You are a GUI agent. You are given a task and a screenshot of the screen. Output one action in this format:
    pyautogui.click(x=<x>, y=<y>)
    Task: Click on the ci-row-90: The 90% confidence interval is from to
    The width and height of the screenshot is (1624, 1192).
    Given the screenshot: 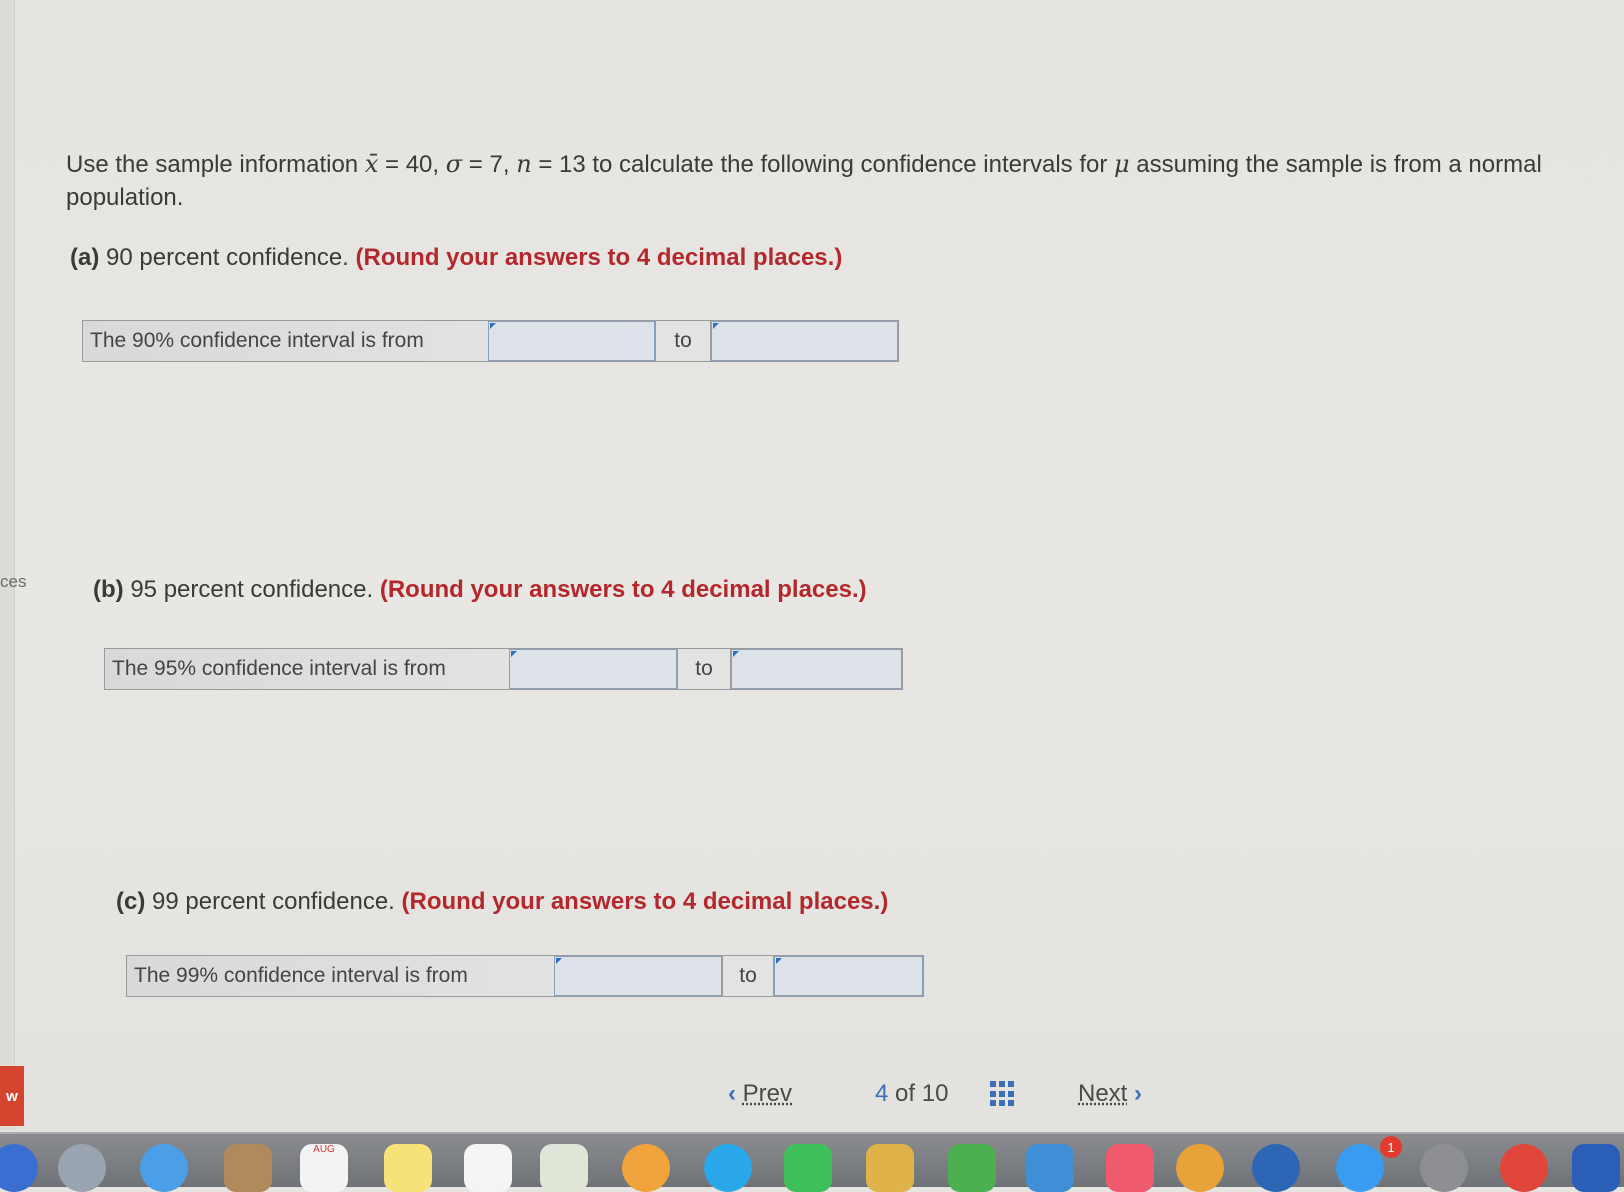 What is the action you would take?
    pyautogui.click(x=490, y=341)
    